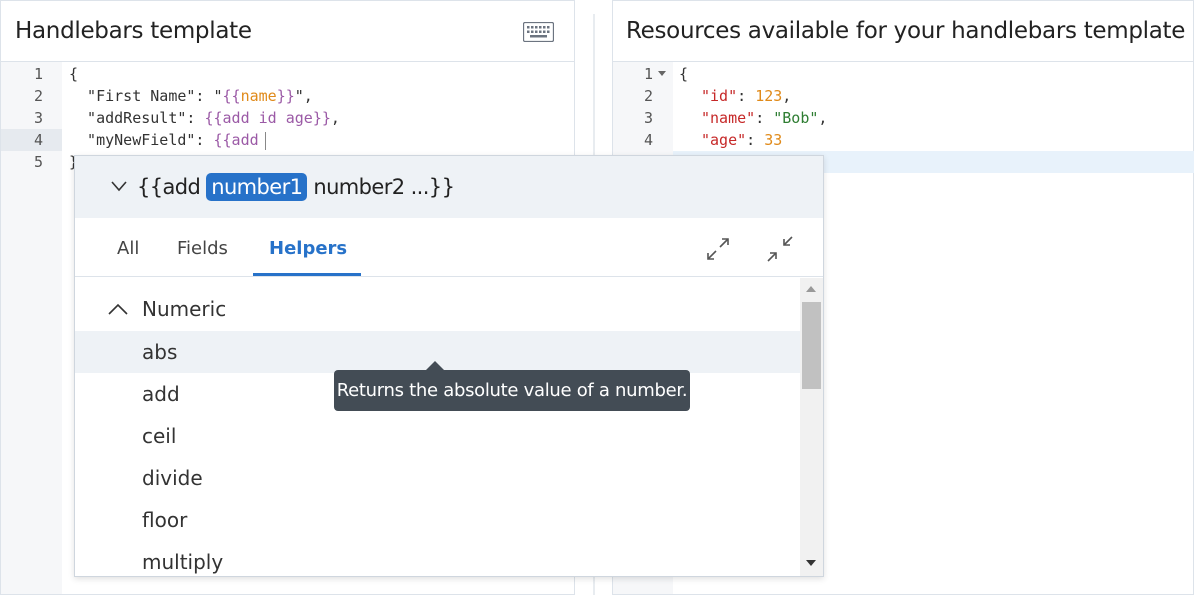 The image size is (1194, 595). What do you see at coordinates (287, 31) in the screenshot?
I see `template-panel-header: Handlebars template` at bounding box center [287, 31].